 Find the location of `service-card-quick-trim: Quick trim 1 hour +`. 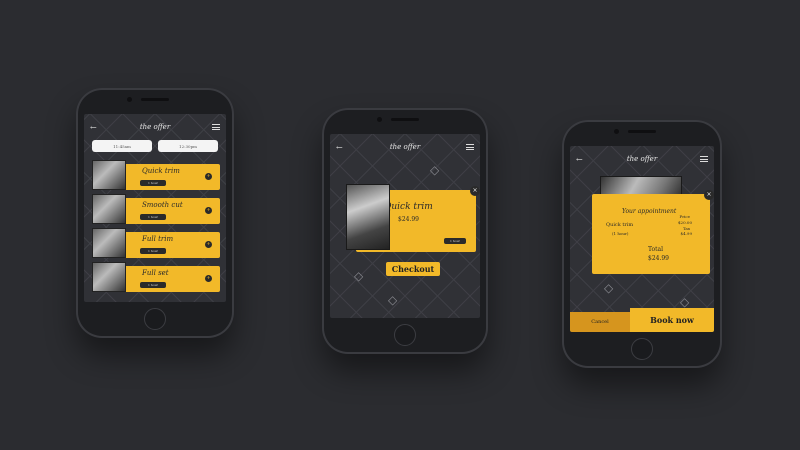

service-card-quick-trim: Quick trim 1 hour + is located at coordinates (156, 175).